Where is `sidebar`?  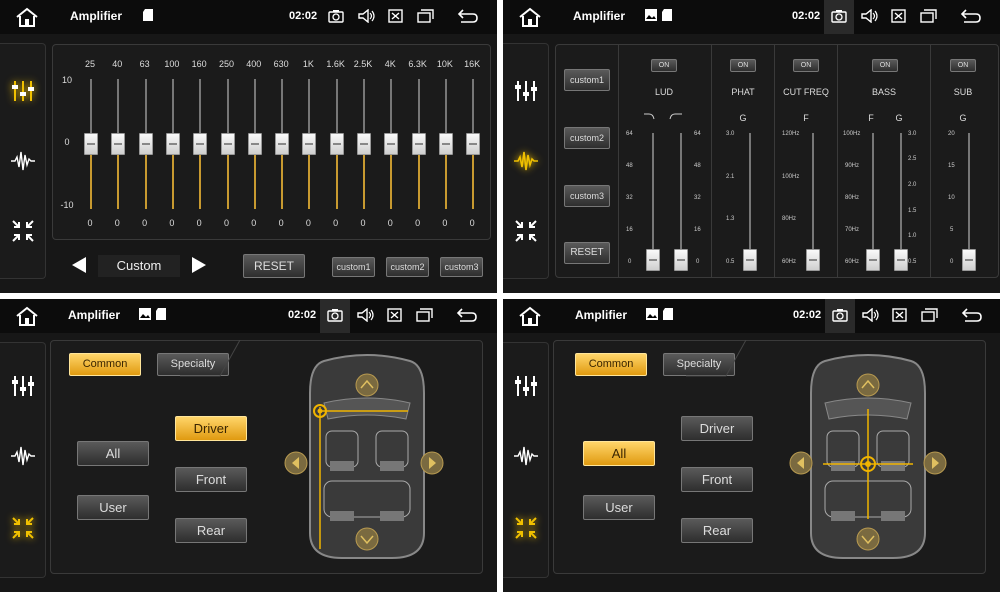
sidebar is located at coordinates (23, 161).